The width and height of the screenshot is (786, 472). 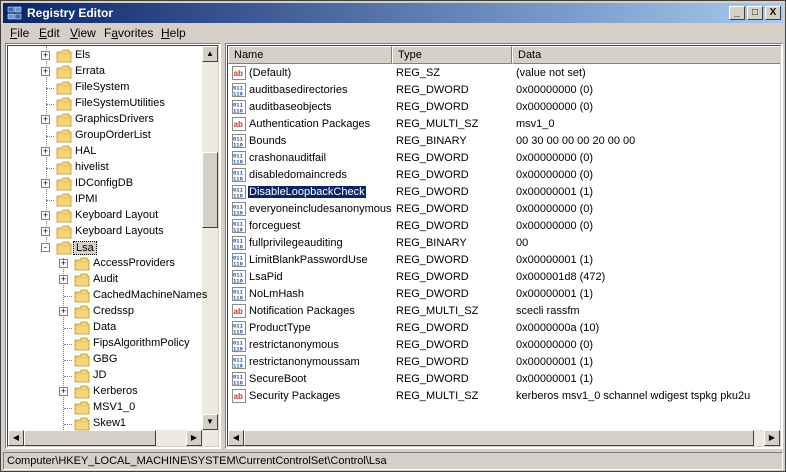 I want to click on value-row: ab (Default) REG_SZ (value not set), so click(x=504, y=73).